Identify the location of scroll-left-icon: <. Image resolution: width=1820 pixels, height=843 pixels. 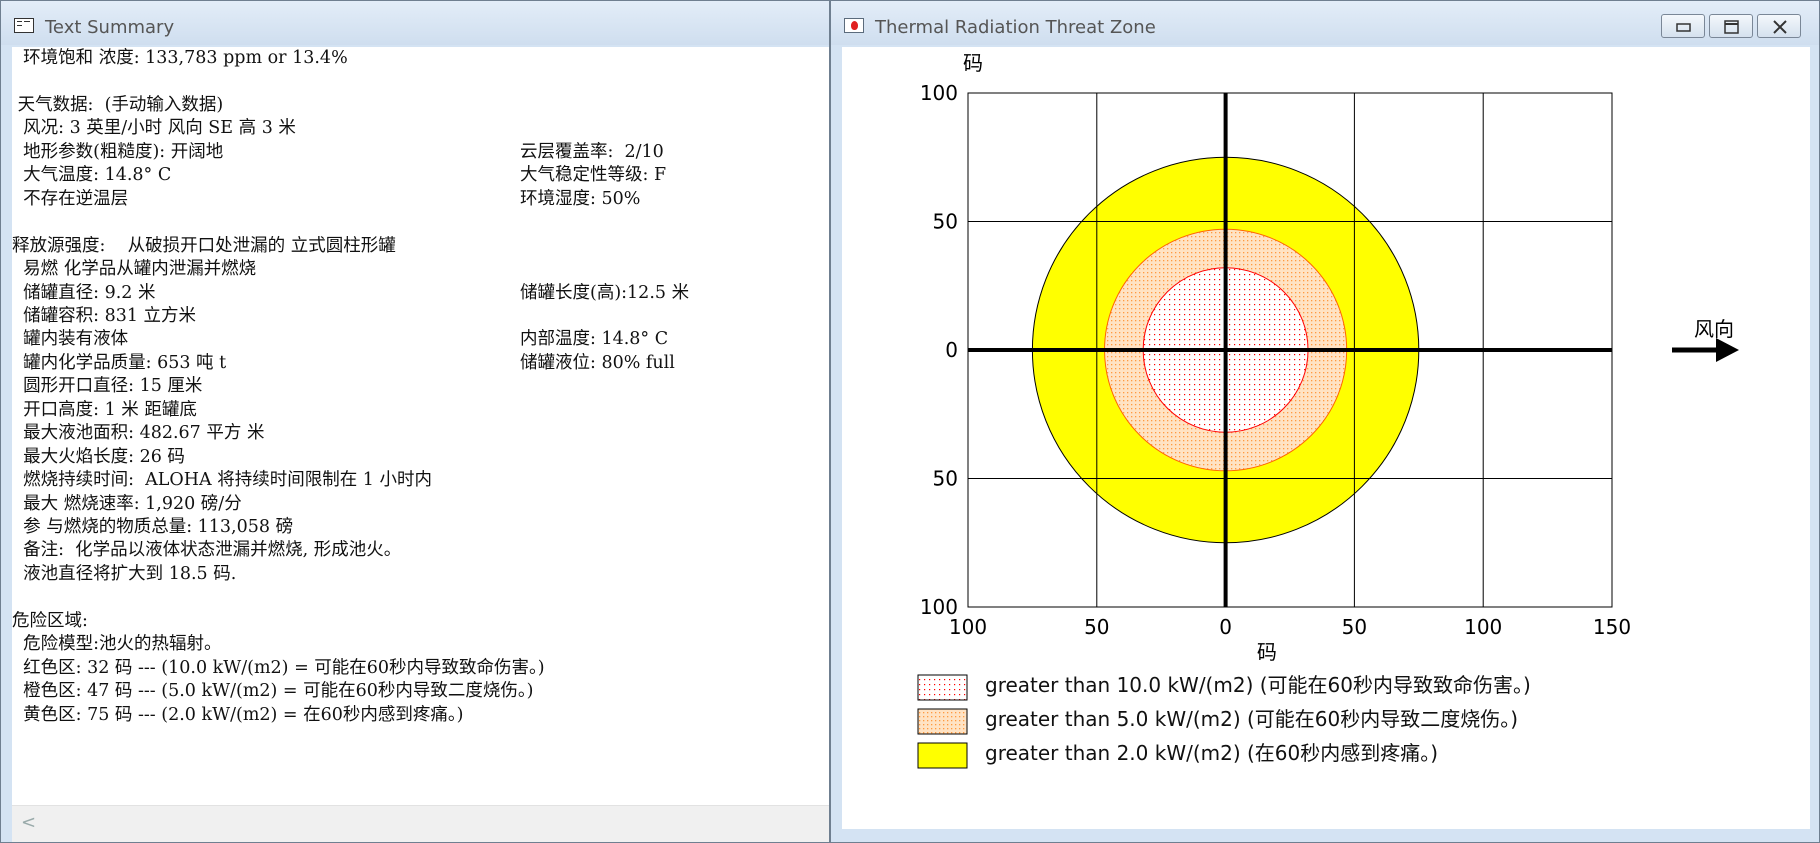
(28, 822).